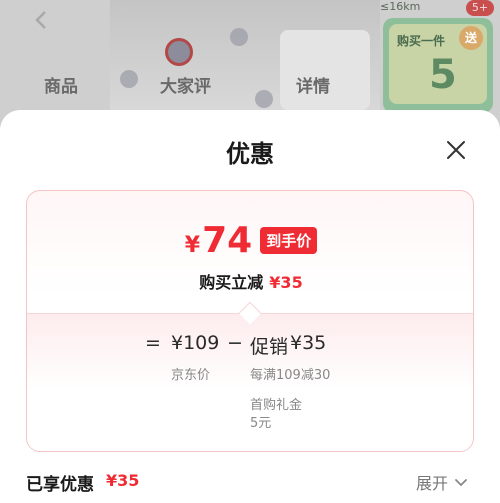 The height and width of the screenshot is (503, 500). I want to click on final-price-tag: 到手价, so click(289, 240).